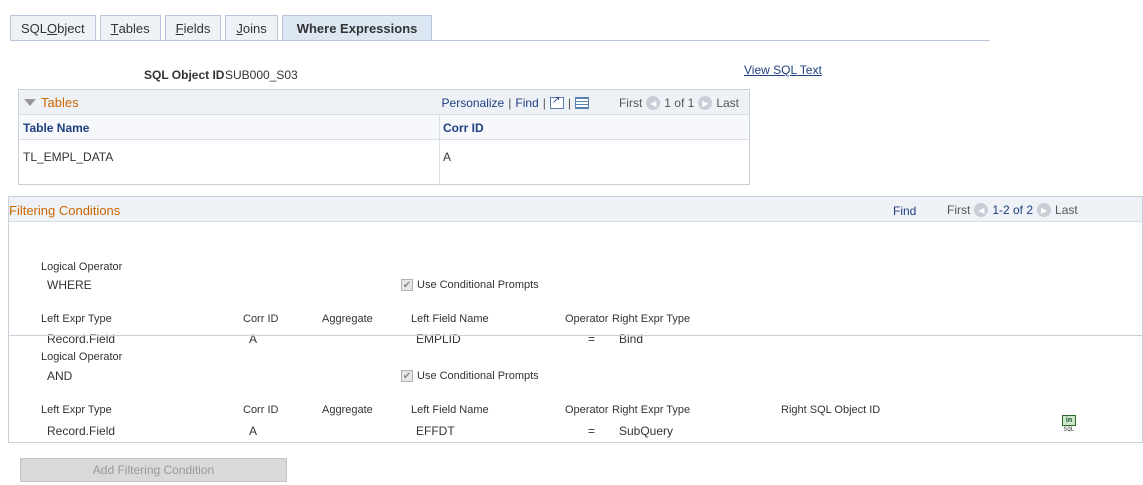 The height and width of the screenshot is (485, 1143). What do you see at coordinates (447, 157) in the screenshot?
I see `corr-id-cell: A` at bounding box center [447, 157].